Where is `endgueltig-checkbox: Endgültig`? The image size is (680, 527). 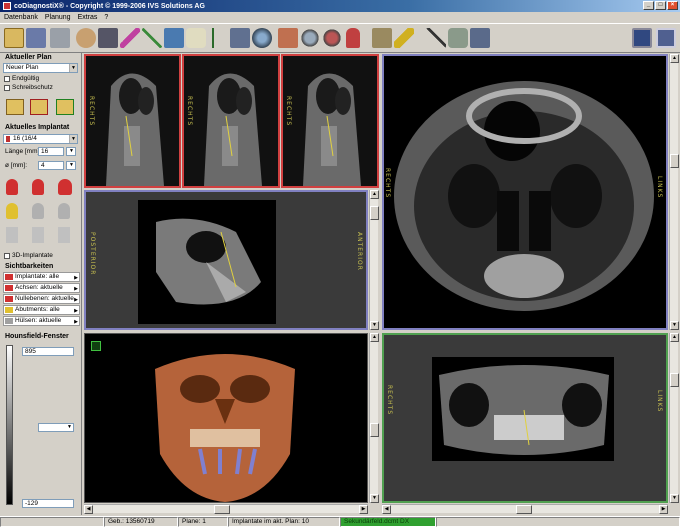 endgueltig-checkbox: Endgültig is located at coordinates (21, 78).